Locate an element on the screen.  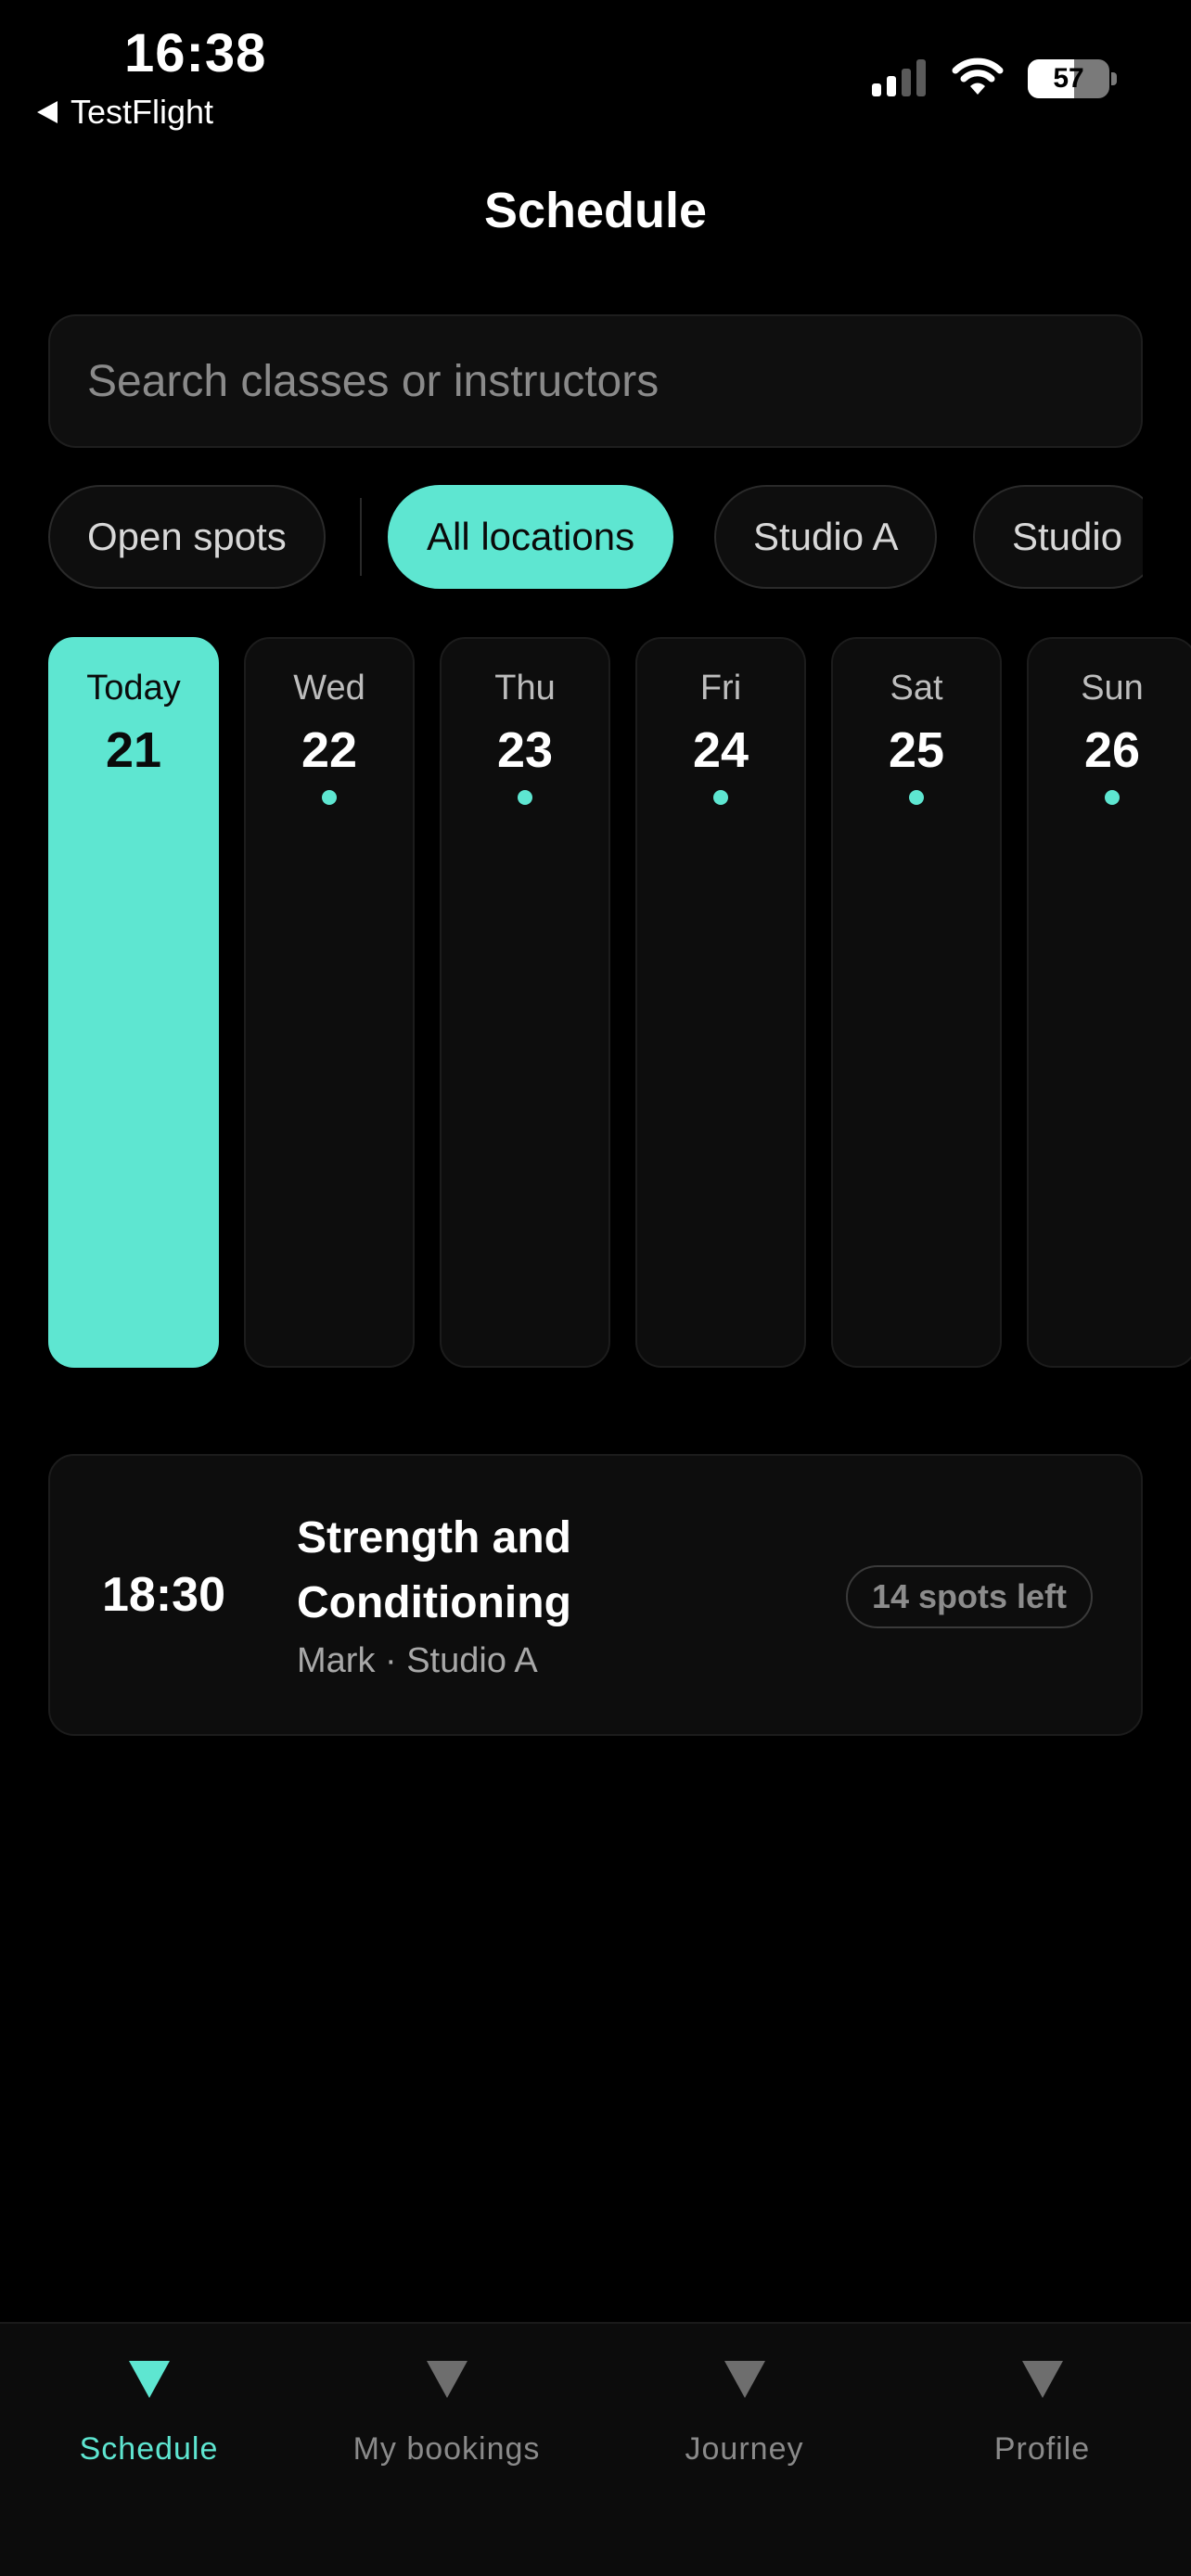
filter-chips: Open spots All locations Studio A Studio is located at coordinates (595, 537).